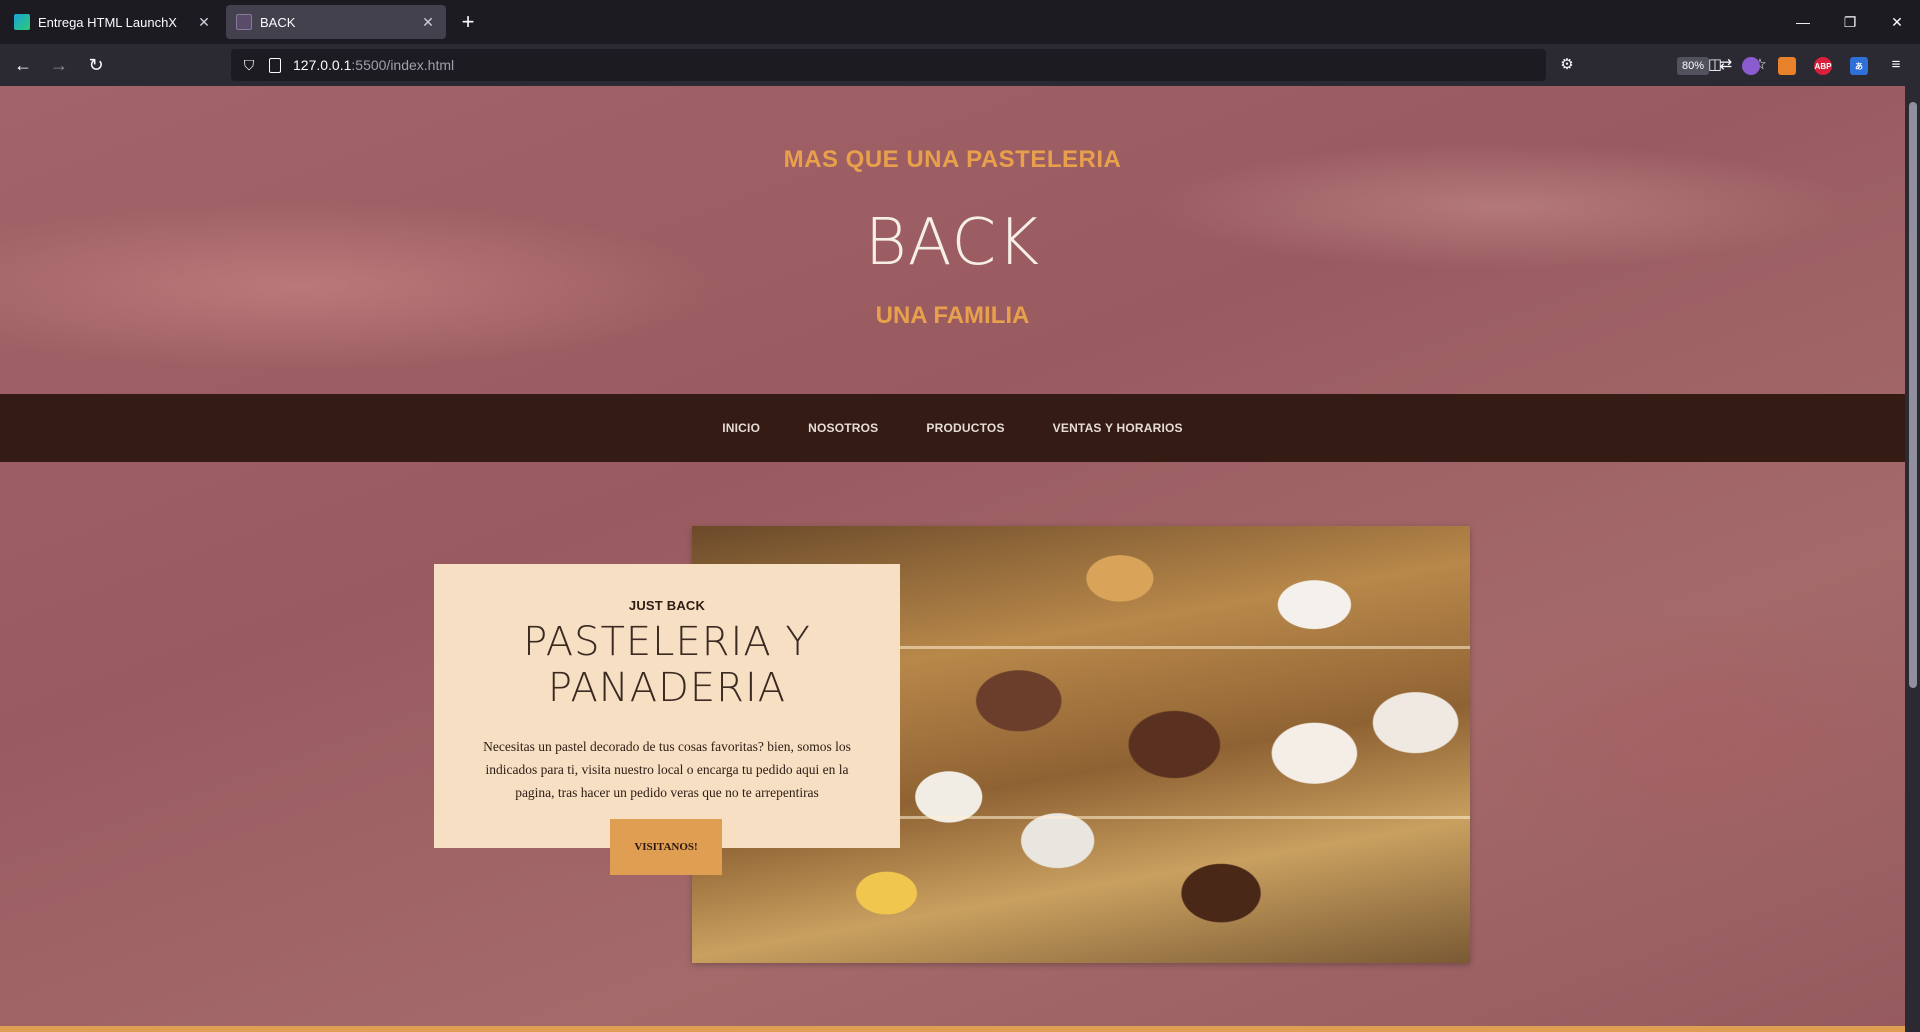 The width and height of the screenshot is (1920, 1032). I want to click on page-icon, so click(244, 22).